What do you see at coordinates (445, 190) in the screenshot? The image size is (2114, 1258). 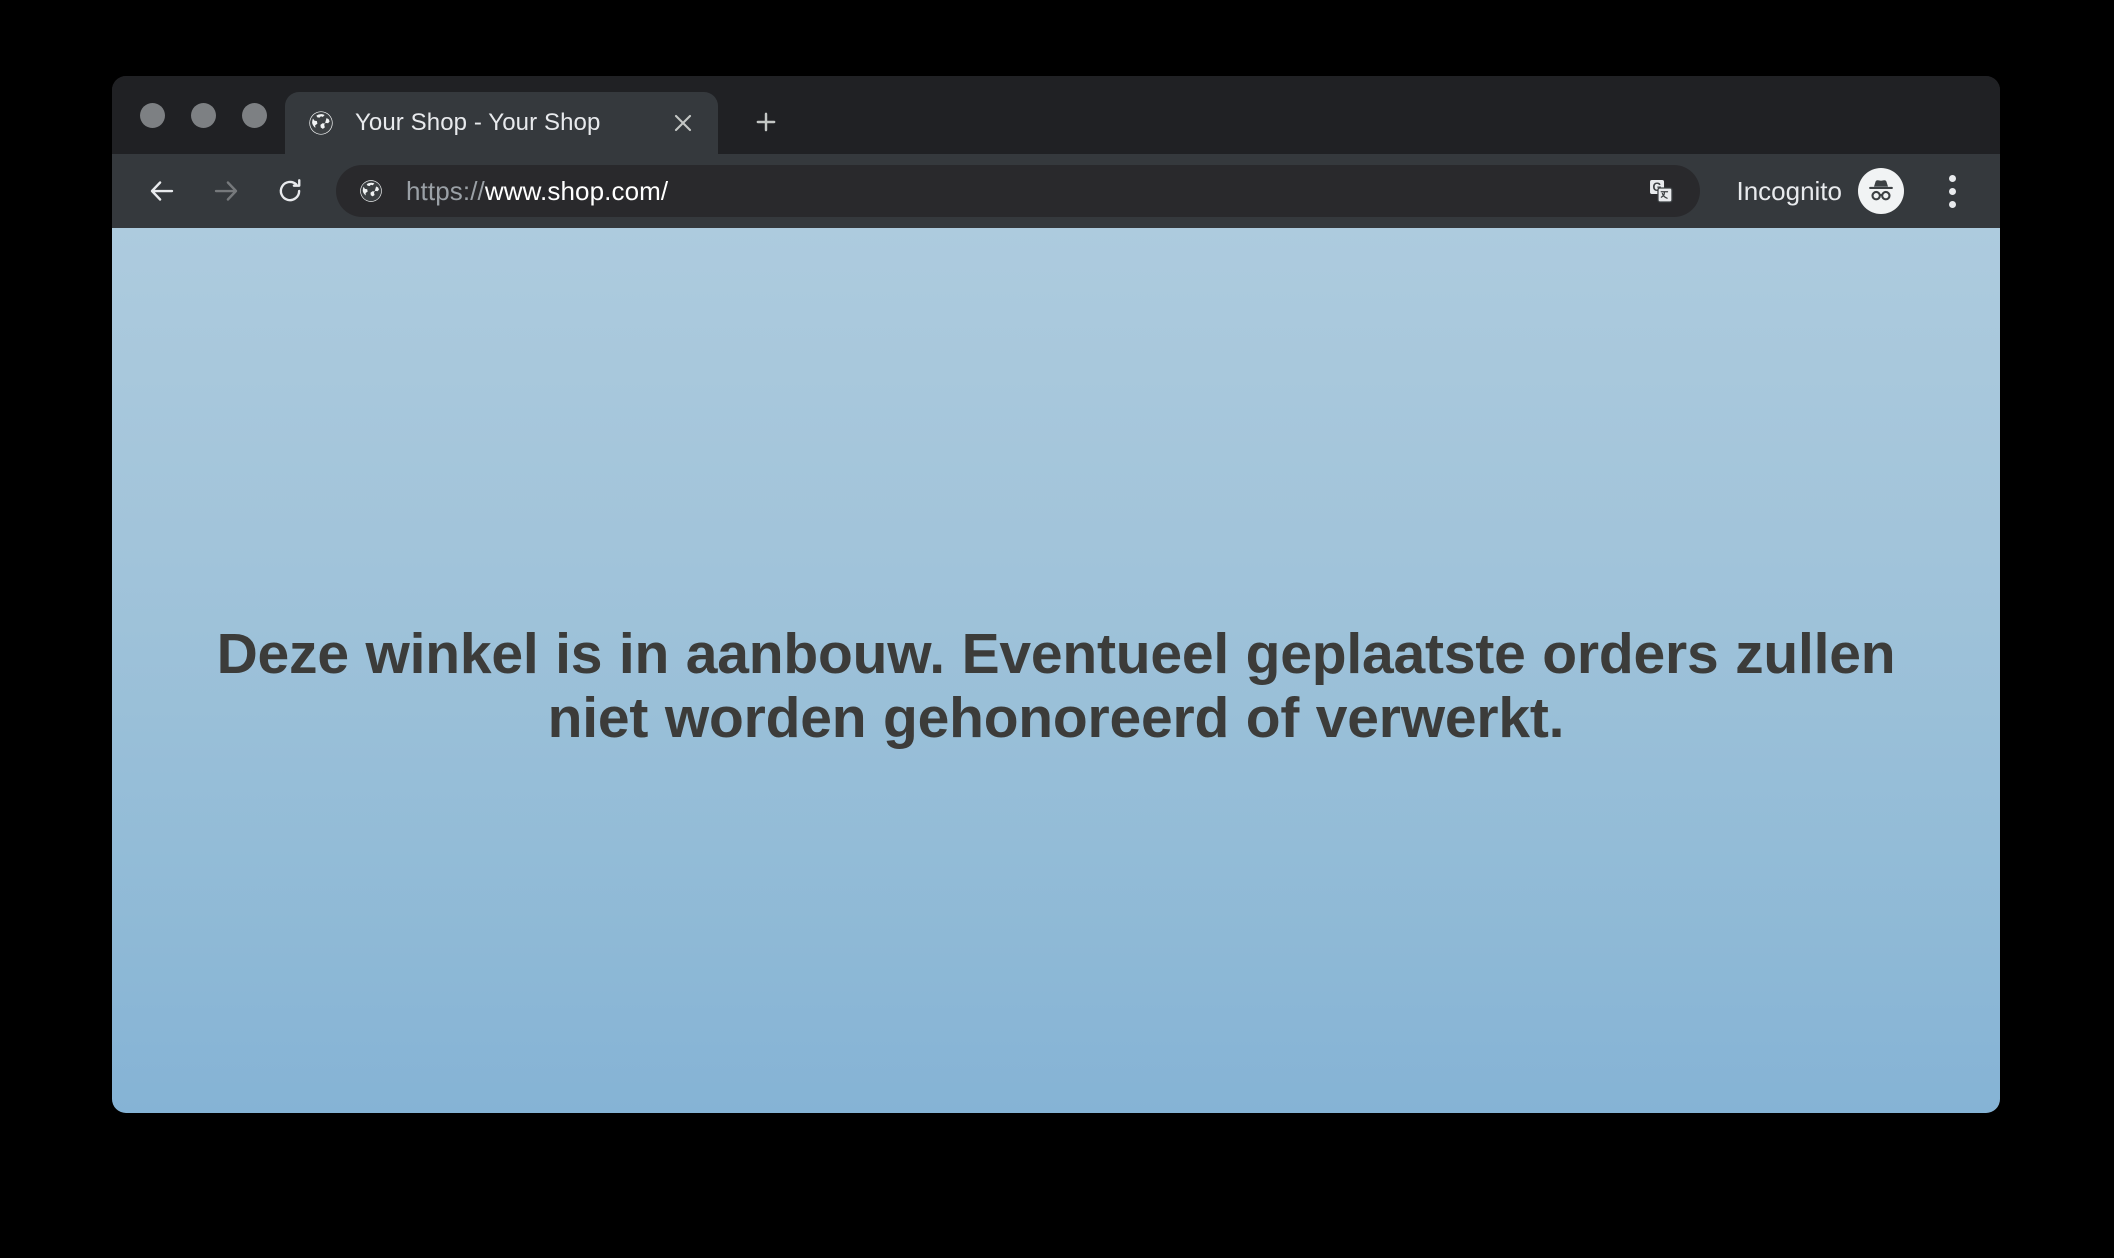 I see `url-scheme: https://` at bounding box center [445, 190].